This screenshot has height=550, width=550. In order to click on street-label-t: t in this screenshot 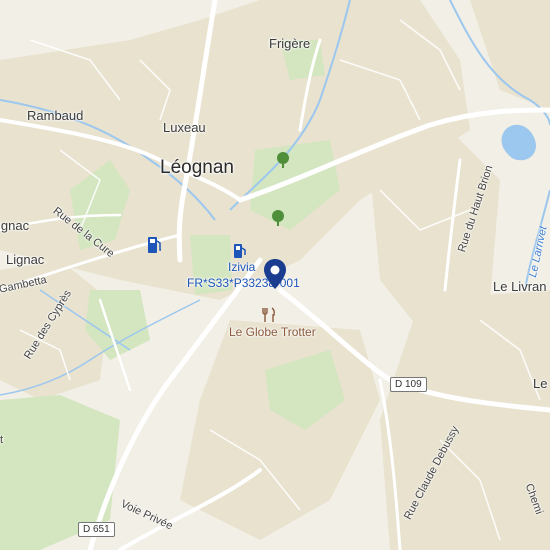, I will do `click(2, 440)`.